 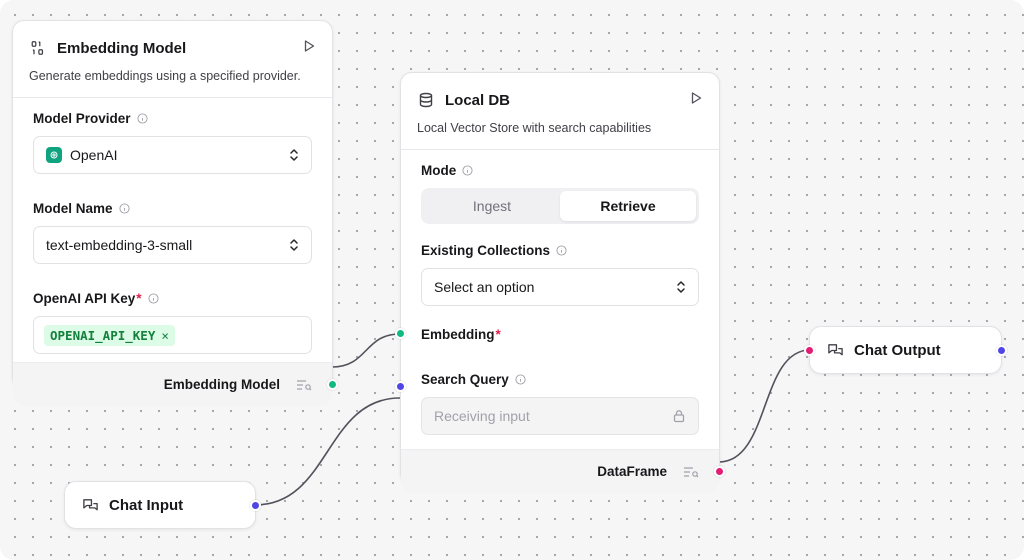 What do you see at coordinates (400, 333) in the screenshot?
I see `embedding-input-handle` at bounding box center [400, 333].